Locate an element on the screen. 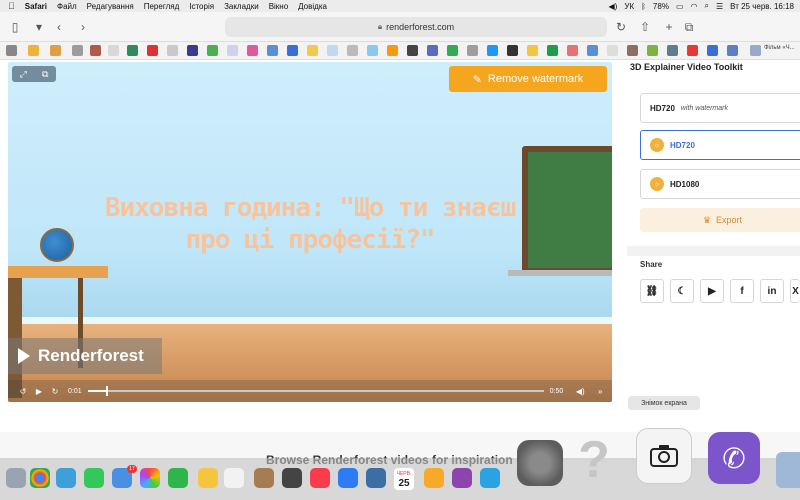  menu-edit: Редагування is located at coordinates (110, 6).